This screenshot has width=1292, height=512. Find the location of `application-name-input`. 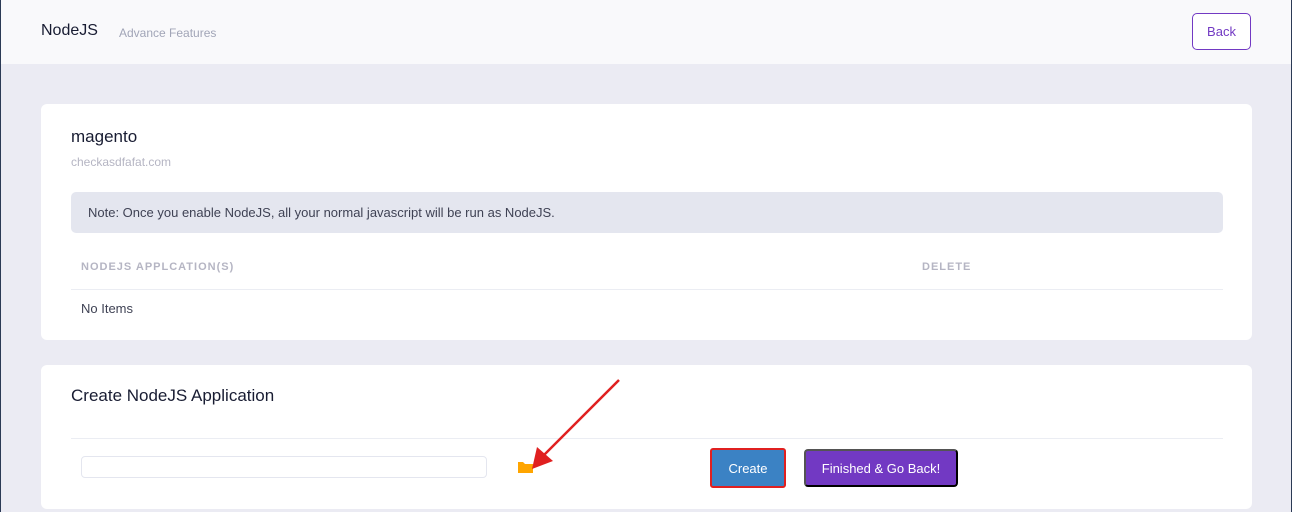

application-name-input is located at coordinates (284, 467).